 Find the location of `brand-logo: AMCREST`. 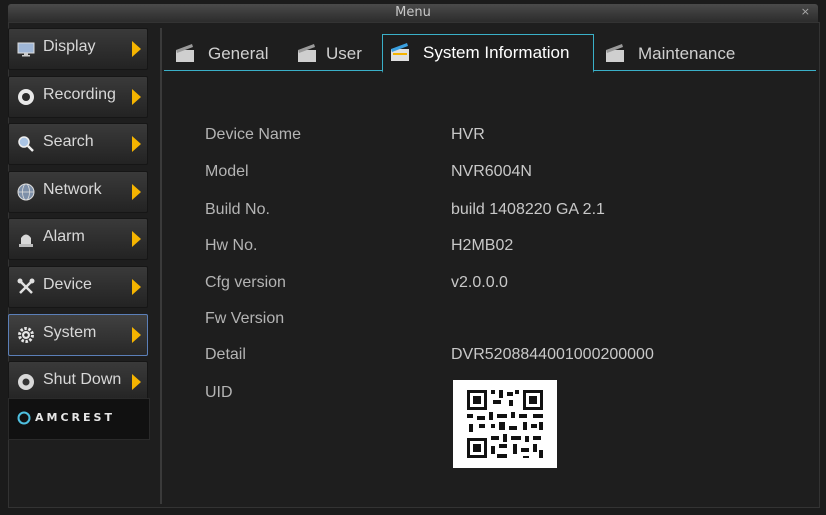

brand-logo: AMCREST is located at coordinates (79, 419).